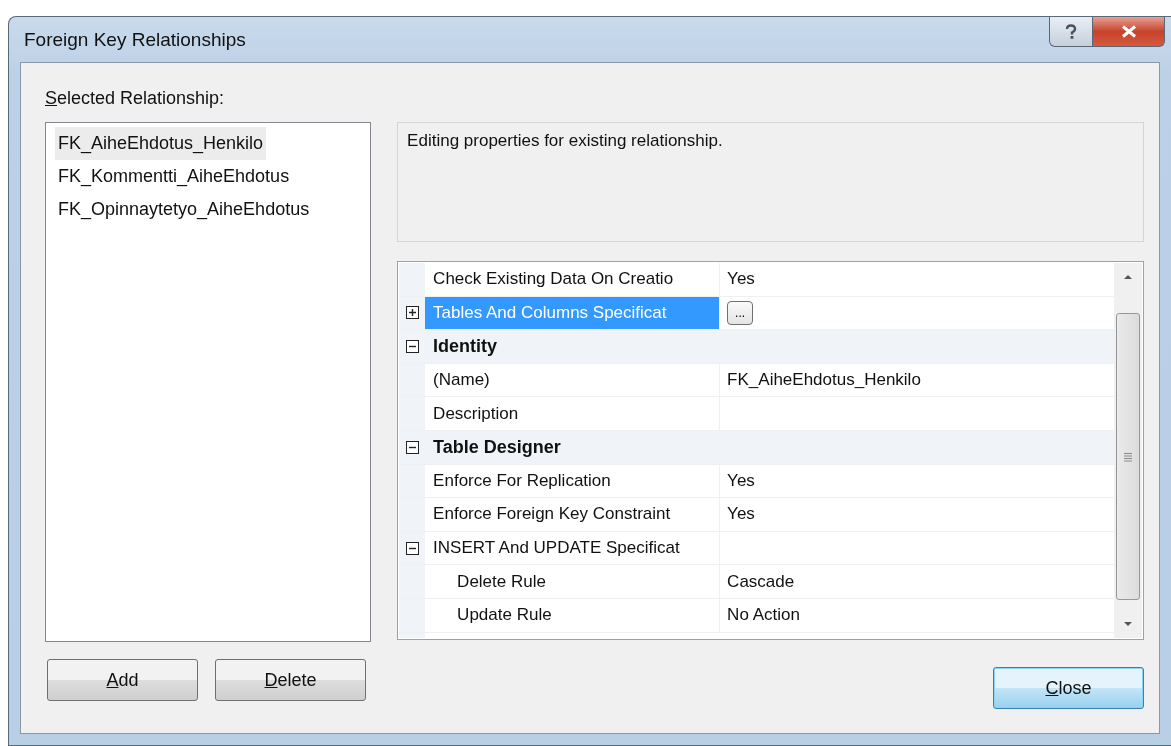  Describe the element at coordinates (565, 140) in the screenshot. I see `description-text: Editing properties for existing relationship.` at that location.